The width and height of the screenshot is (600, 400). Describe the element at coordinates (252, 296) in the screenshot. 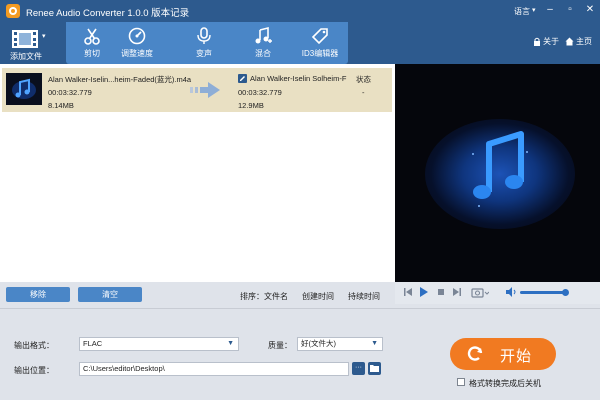

I see `sort-label: 排序：` at that location.